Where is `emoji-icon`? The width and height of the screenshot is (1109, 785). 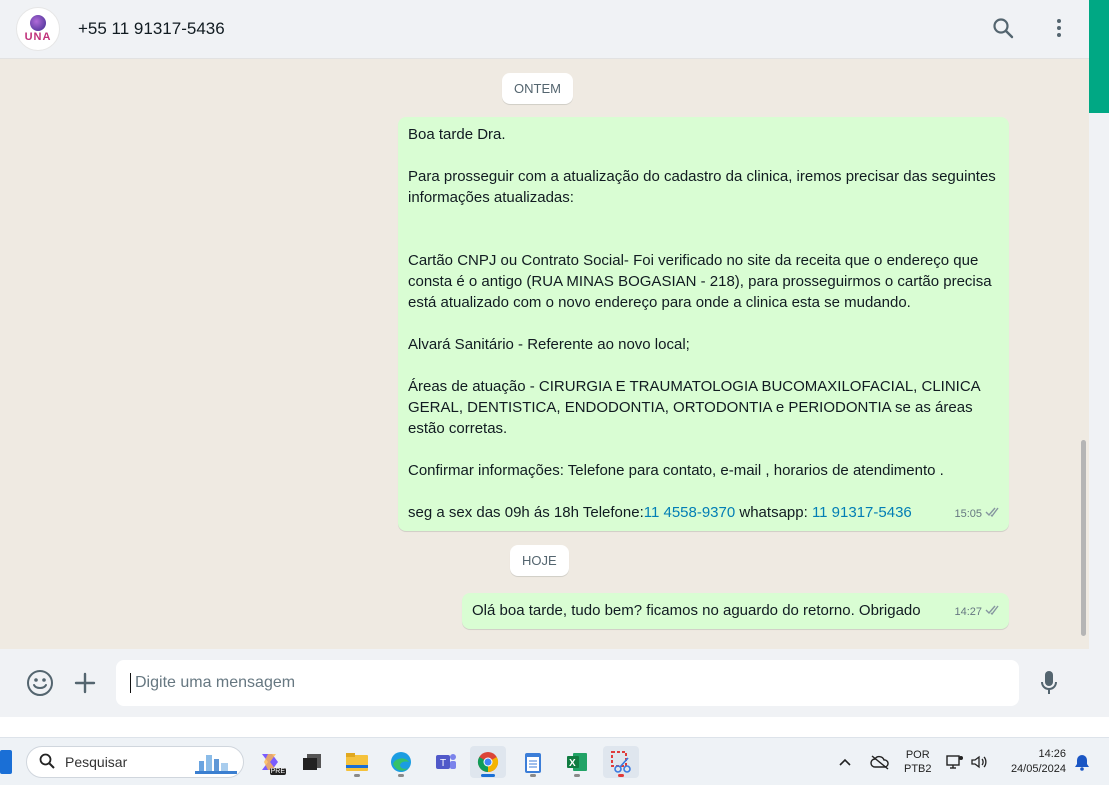
emoji-icon is located at coordinates (40, 683).